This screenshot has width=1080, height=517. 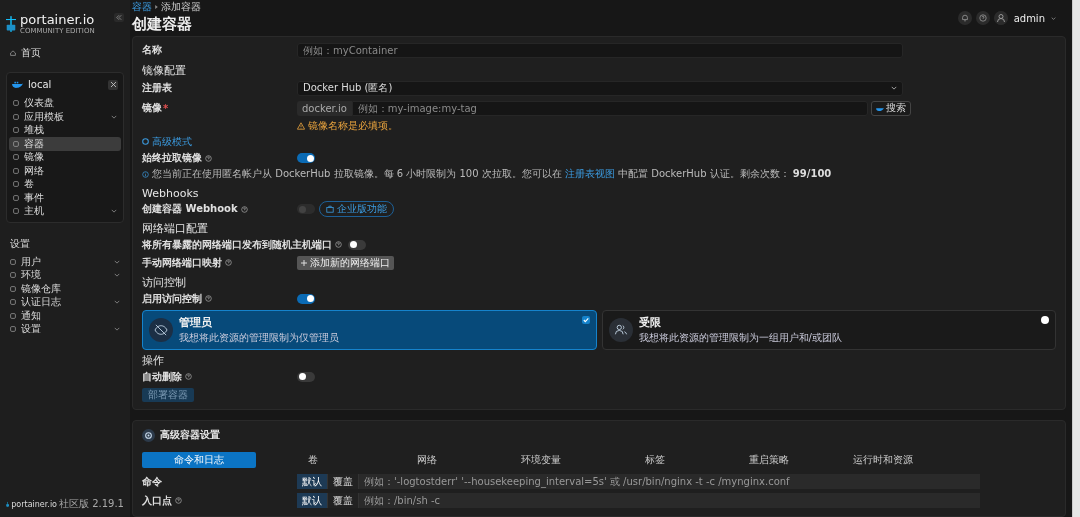 What do you see at coordinates (157, 500) in the screenshot?
I see `field-label: 入口点` at bounding box center [157, 500].